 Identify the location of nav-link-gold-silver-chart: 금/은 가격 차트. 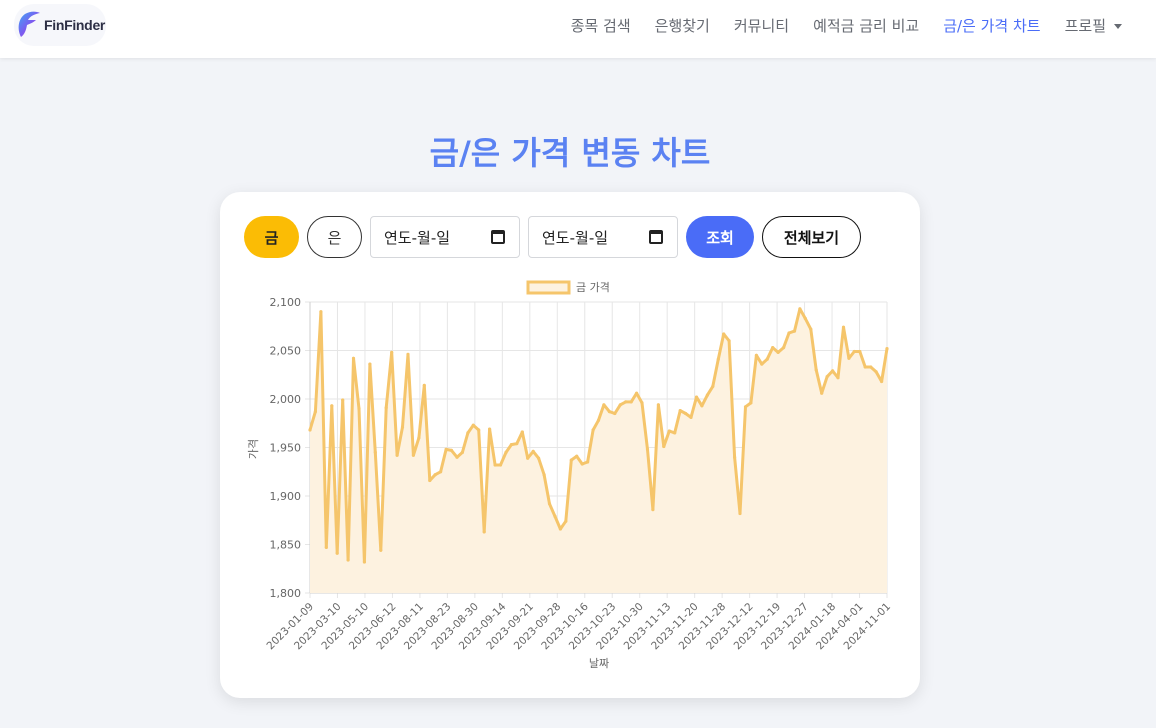
(991, 25).